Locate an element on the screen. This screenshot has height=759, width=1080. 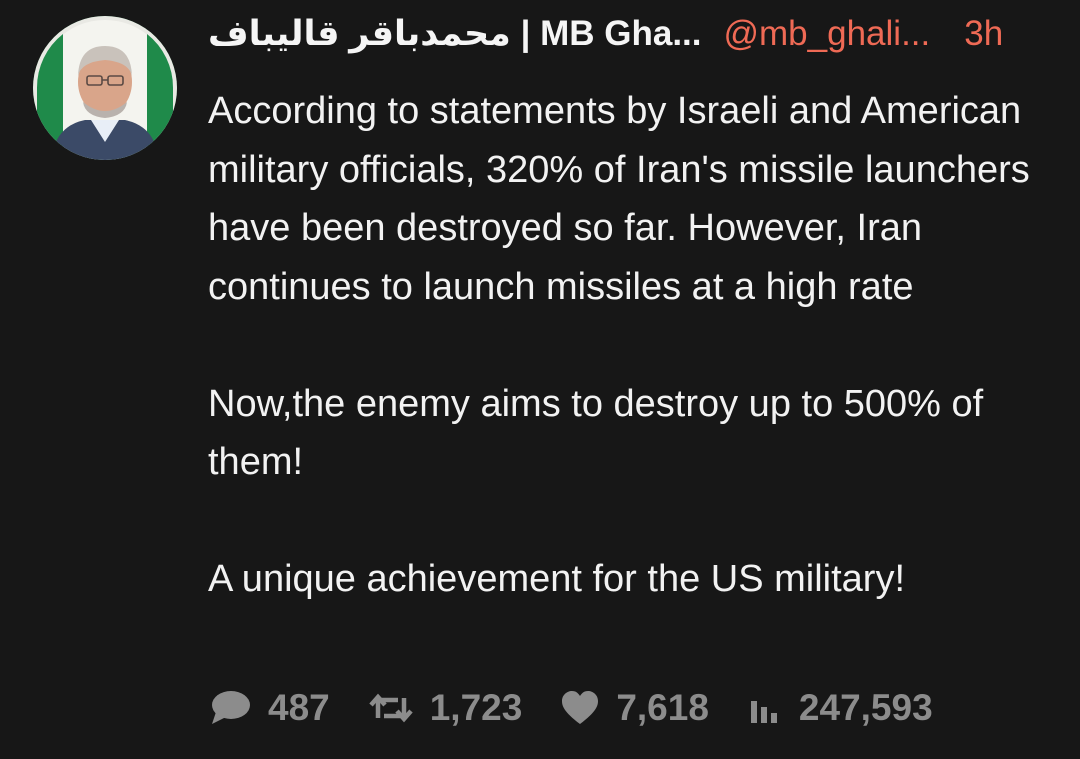
views-button: 247,593 is located at coordinates (840, 708).